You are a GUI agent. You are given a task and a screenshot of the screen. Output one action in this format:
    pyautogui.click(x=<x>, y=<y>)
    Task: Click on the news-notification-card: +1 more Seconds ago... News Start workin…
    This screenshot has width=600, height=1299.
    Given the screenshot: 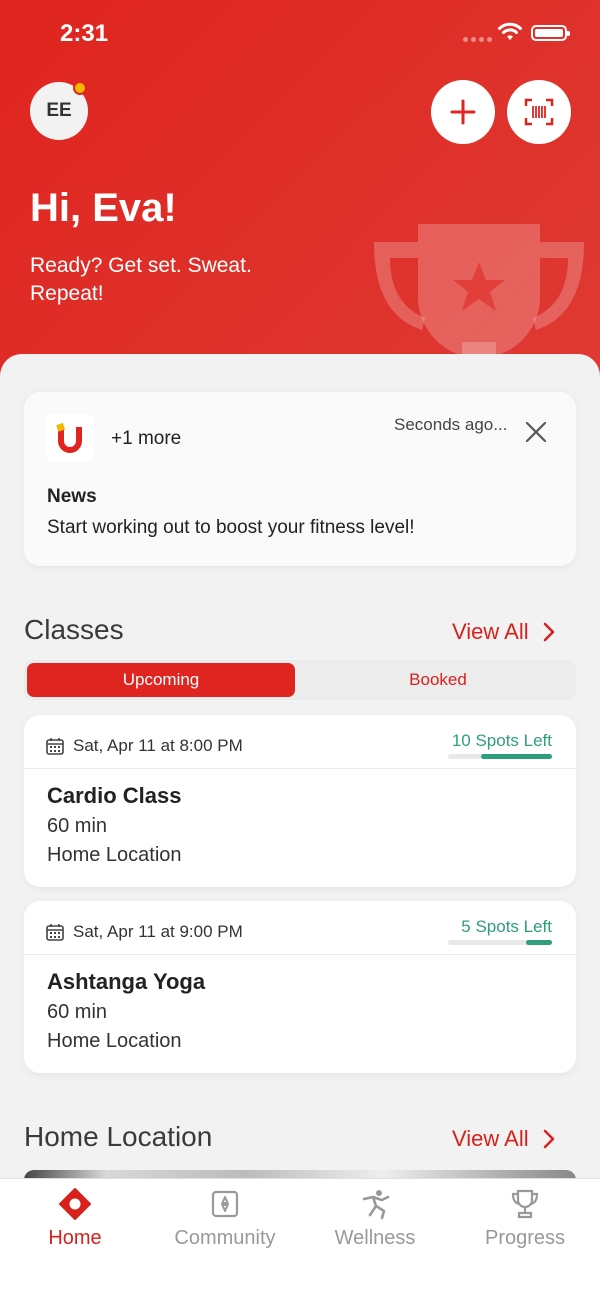 What is the action you would take?
    pyautogui.click(x=300, y=479)
    